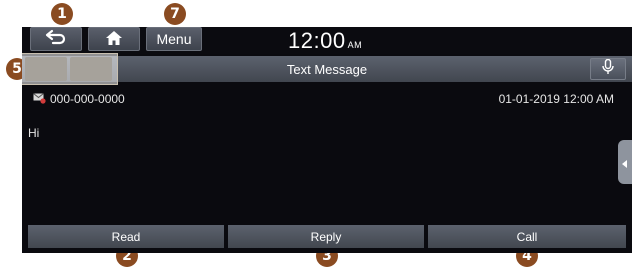  What do you see at coordinates (34, 133) in the screenshot?
I see `message-body: Hi` at bounding box center [34, 133].